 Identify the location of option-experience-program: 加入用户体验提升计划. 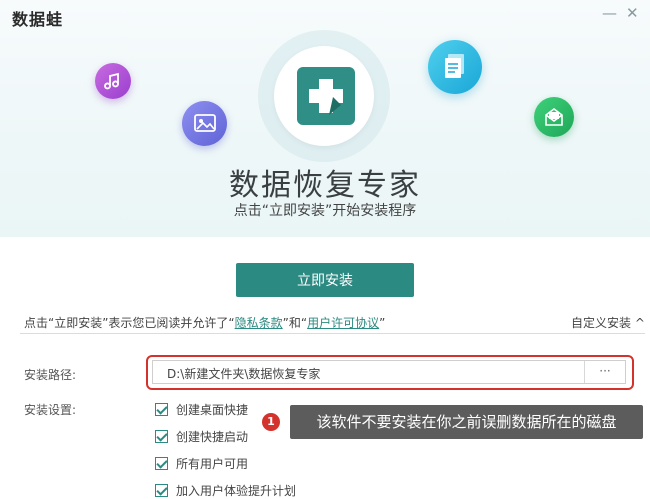
(225, 490).